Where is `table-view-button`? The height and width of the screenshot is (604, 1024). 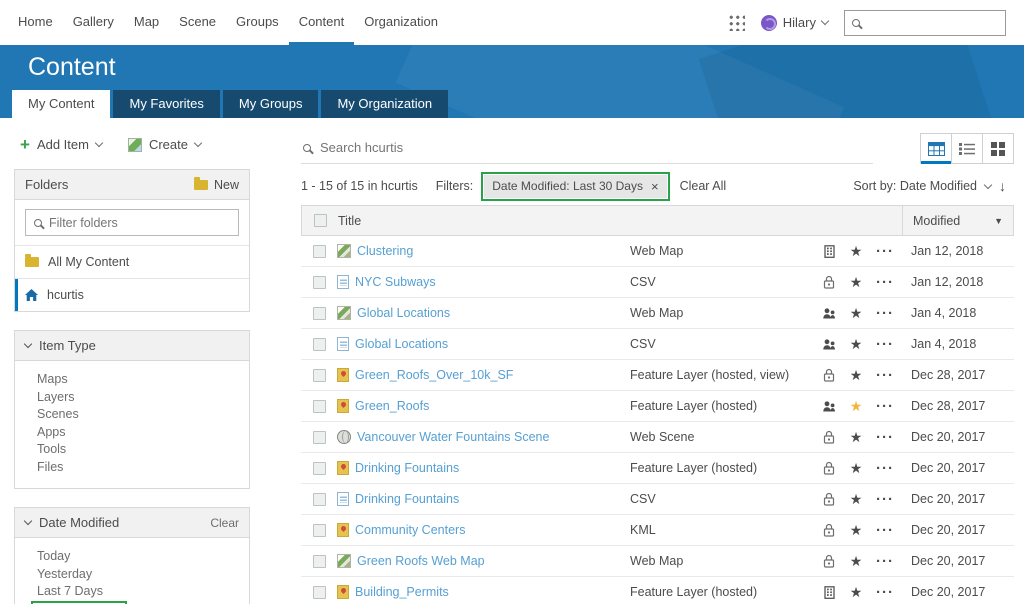 table-view-button is located at coordinates (936, 148).